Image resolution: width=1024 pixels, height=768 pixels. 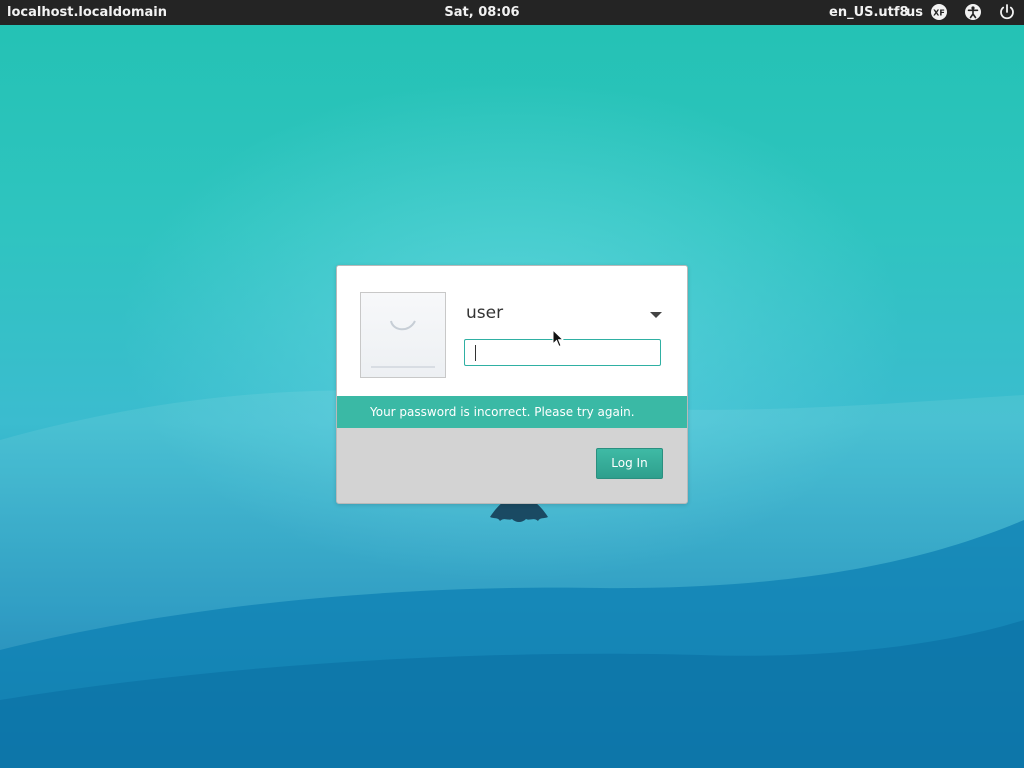 What do you see at coordinates (869, 12) in the screenshot?
I see `locale-indicator: en_US.utf8` at bounding box center [869, 12].